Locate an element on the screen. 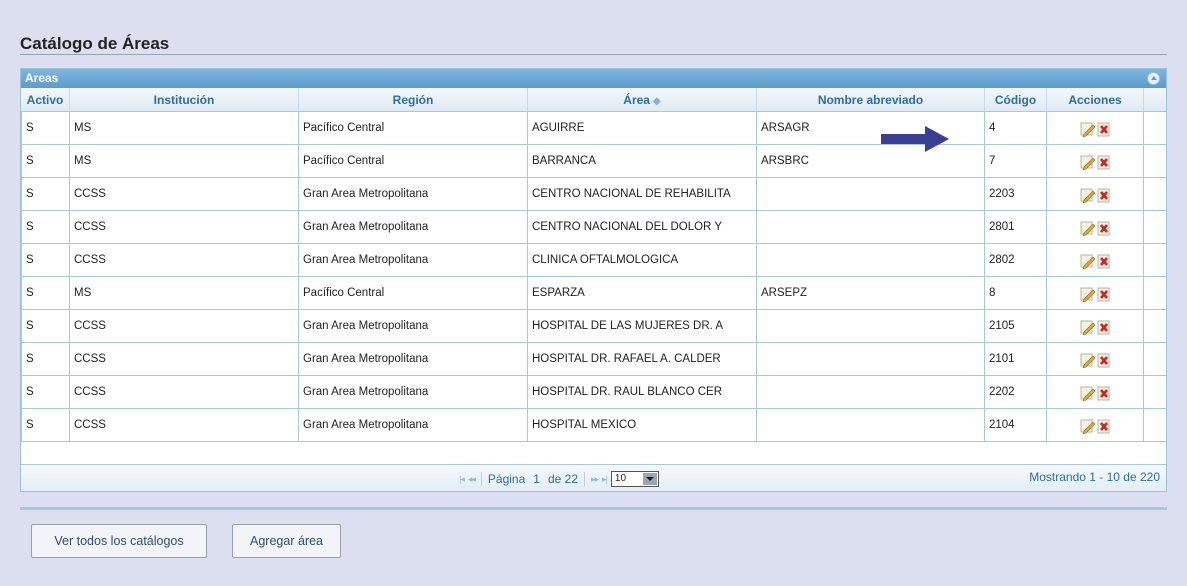 Image resolution: width=1187 pixels, height=586 pixels. cell-area: CENTRO NACIONAL DEL DOLOR Y is located at coordinates (642, 227).